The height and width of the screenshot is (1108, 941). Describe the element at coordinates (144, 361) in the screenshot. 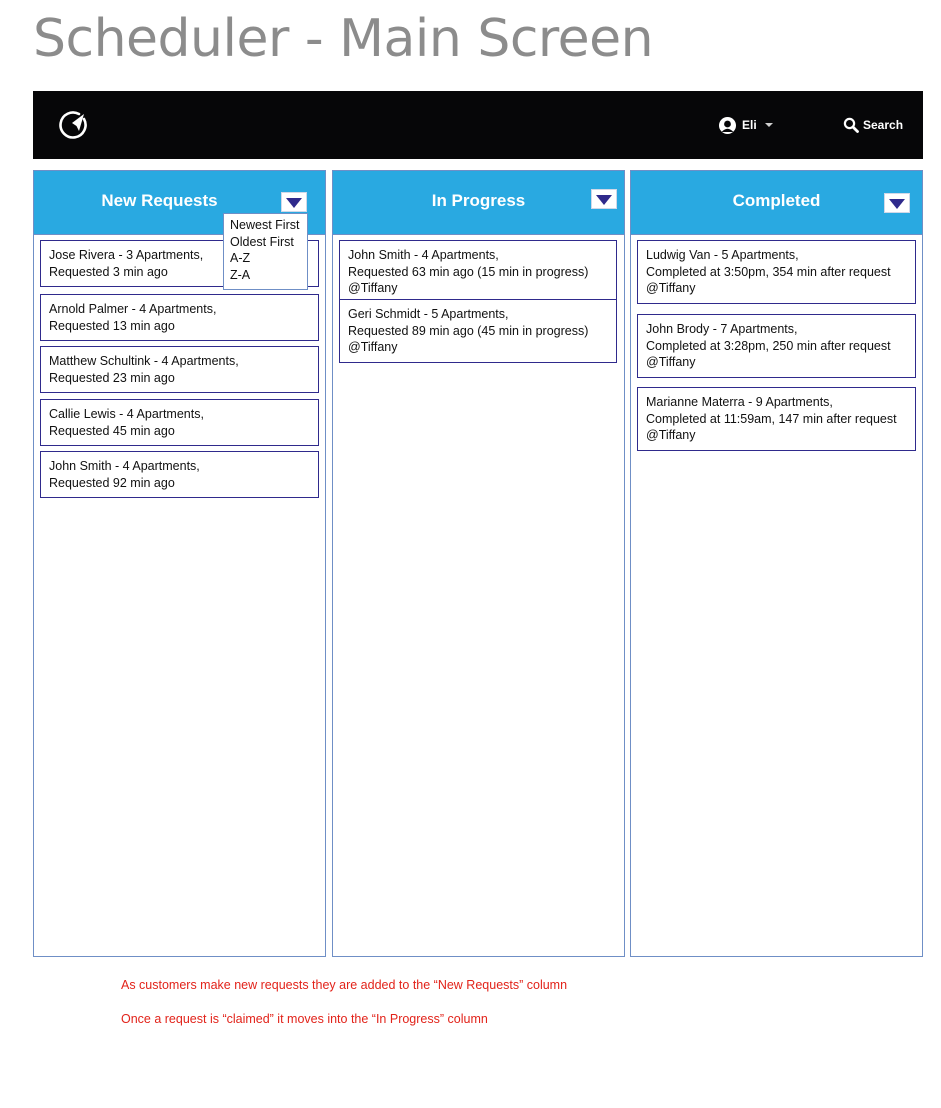

I see `card-line-1: Matthew Schultink - 4 Apartments,` at that location.